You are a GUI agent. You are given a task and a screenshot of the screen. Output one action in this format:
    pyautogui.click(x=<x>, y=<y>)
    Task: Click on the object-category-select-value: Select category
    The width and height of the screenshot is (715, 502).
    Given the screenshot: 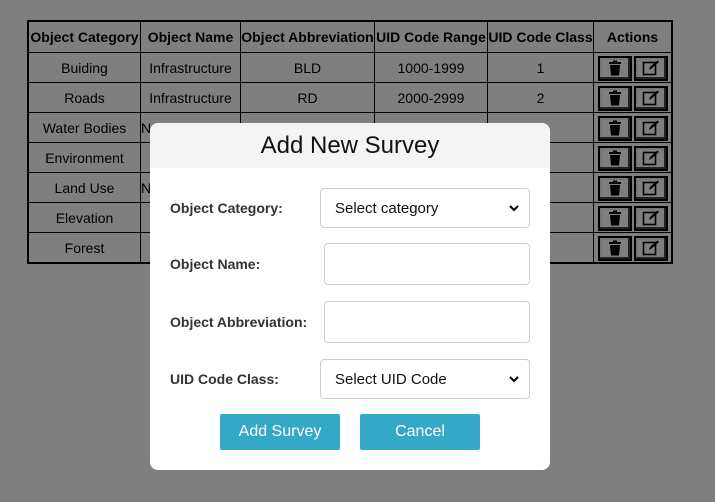 What is the action you would take?
    pyautogui.click(x=387, y=208)
    